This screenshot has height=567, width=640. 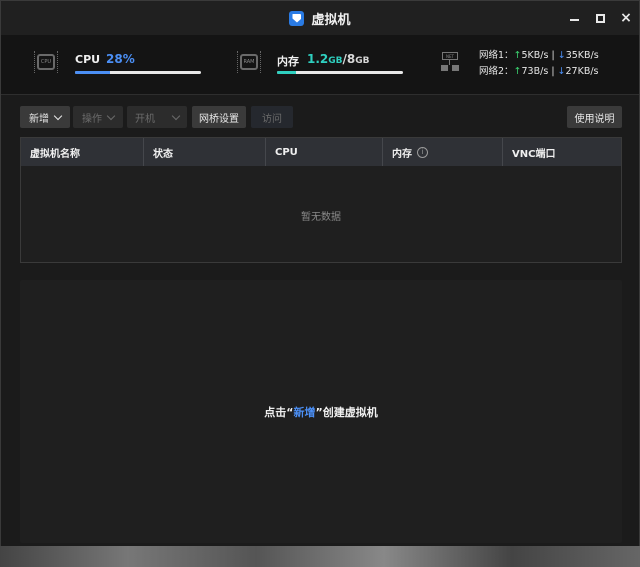 I want to click on title-bar: 虚拟机 ×, so click(x=320, y=18).